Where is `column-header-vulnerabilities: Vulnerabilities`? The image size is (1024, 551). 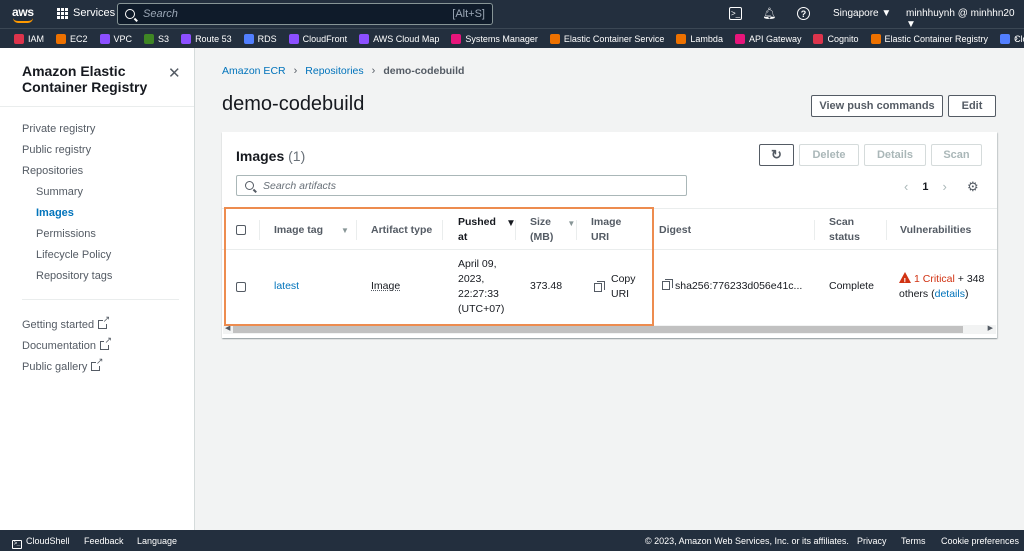
column-header-vulnerabilities: Vulnerabilities is located at coordinates (935, 230).